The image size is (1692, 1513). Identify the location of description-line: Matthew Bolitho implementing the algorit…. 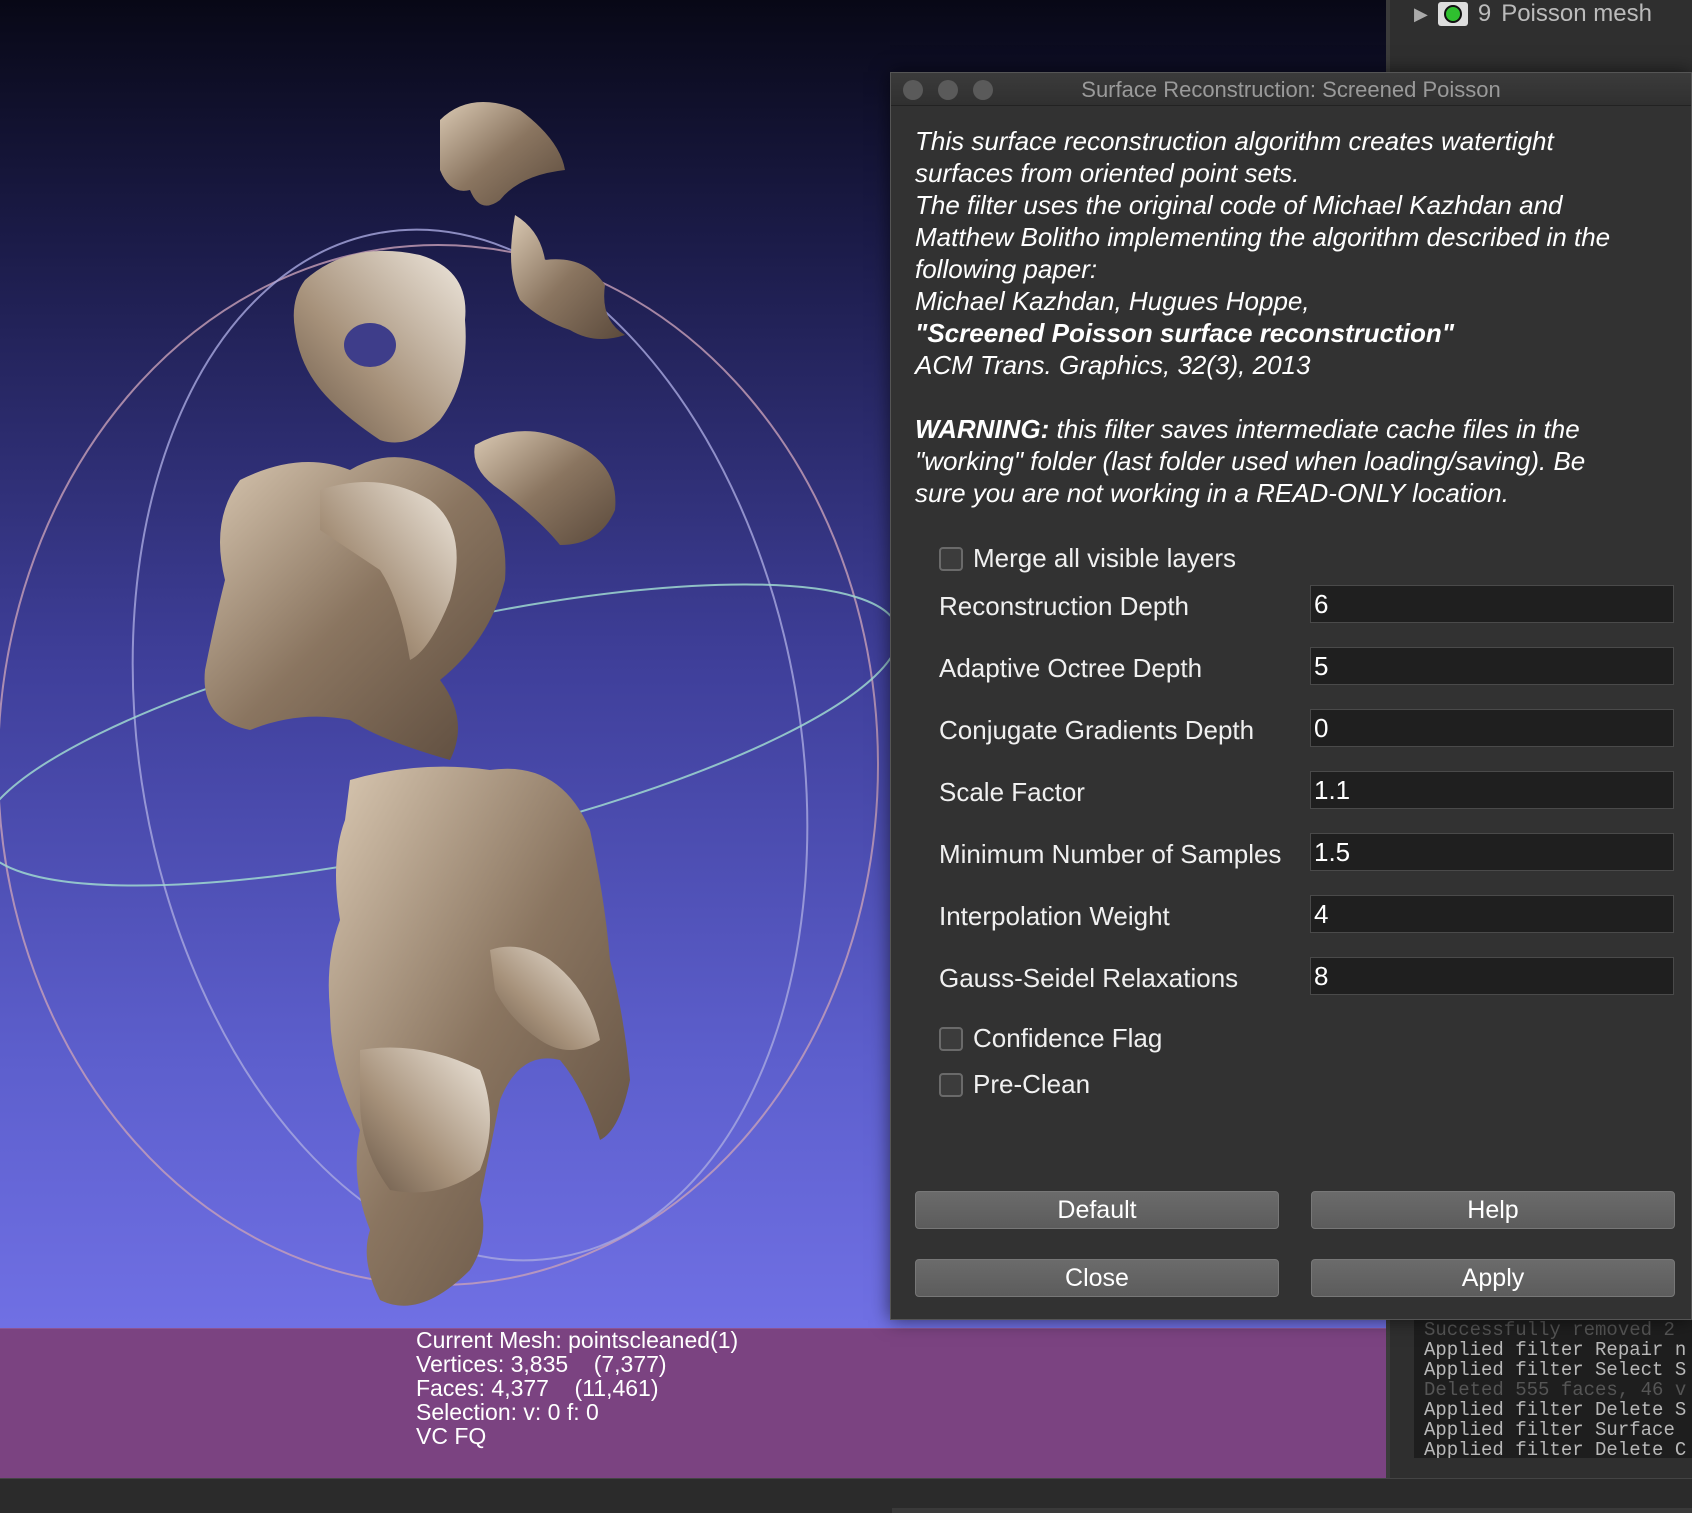
(1263, 237).